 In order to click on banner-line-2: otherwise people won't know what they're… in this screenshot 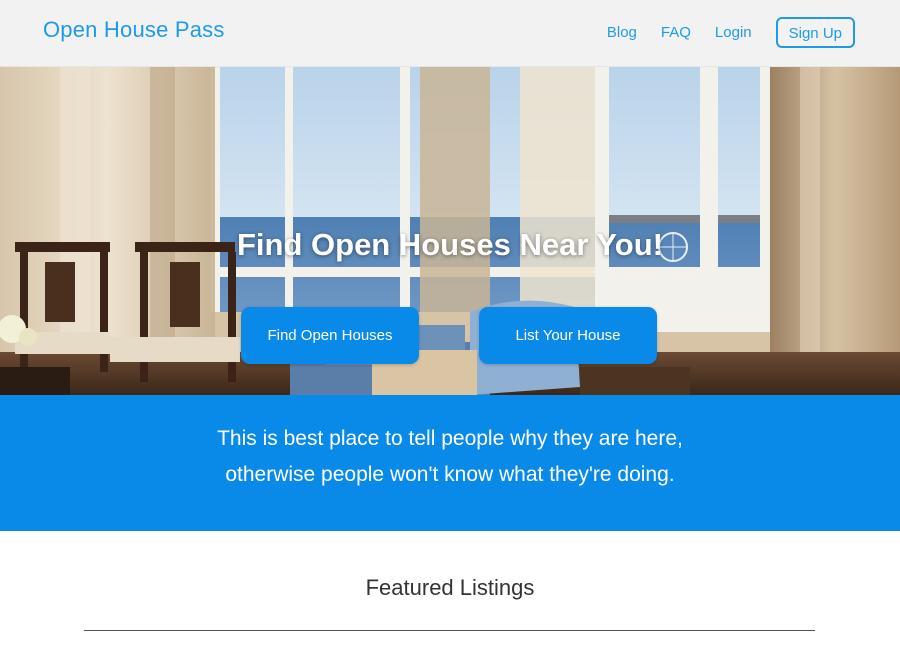, I will do `click(450, 474)`.